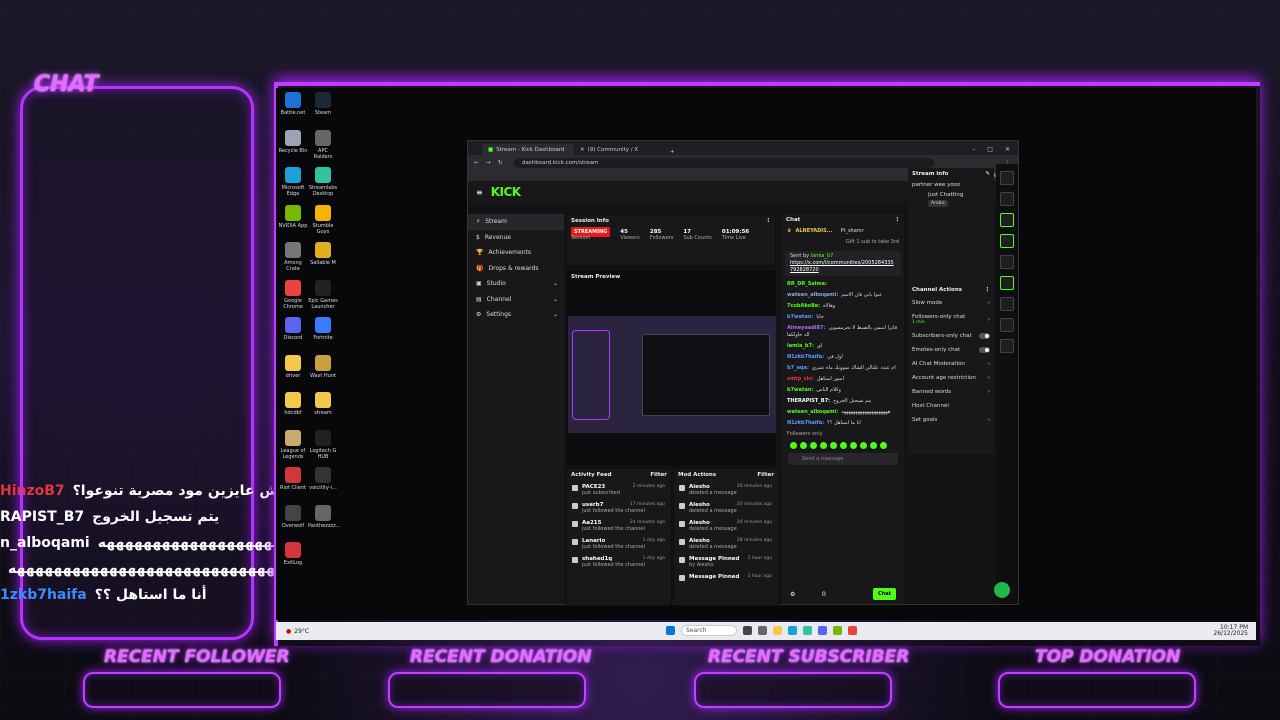 This screenshot has width=1280, height=720. I want to click on task-view-icon, so click(747, 630).